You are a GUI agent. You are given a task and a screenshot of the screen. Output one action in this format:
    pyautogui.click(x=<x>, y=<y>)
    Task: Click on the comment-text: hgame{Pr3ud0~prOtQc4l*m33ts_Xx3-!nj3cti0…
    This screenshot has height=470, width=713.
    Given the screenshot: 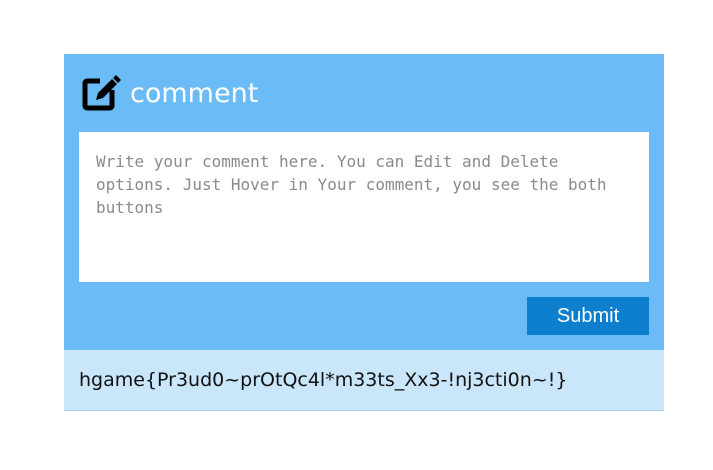 What is the action you would take?
    pyautogui.click(x=323, y=380)
    